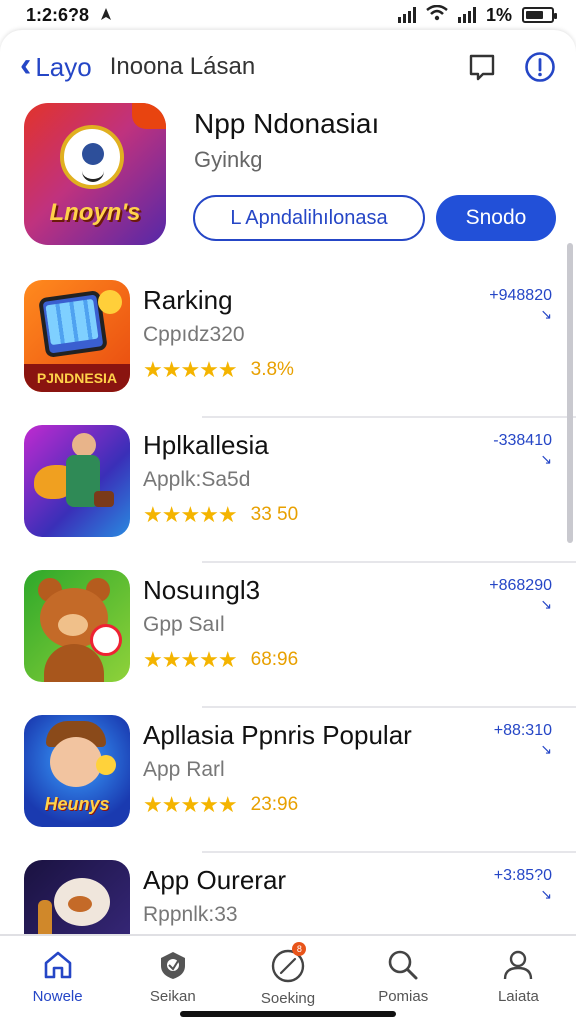 This screenshot has height=1024, width=576. I want to click on signal-icon, so click(406, 15).